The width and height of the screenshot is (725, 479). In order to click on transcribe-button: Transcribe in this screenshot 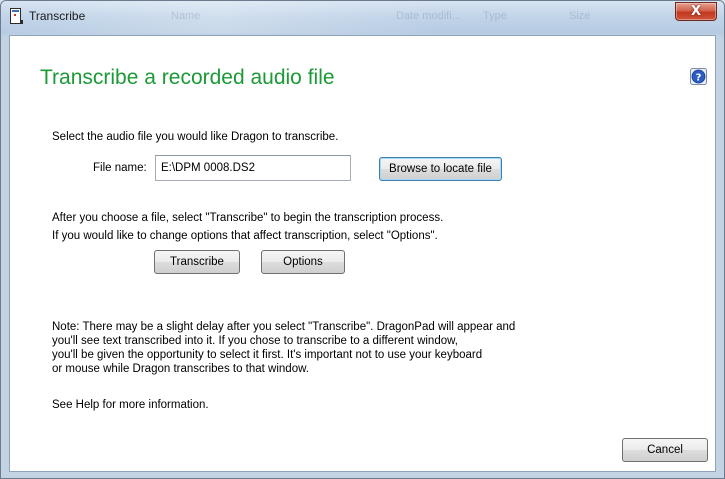, I will do `click(197, 262)`.